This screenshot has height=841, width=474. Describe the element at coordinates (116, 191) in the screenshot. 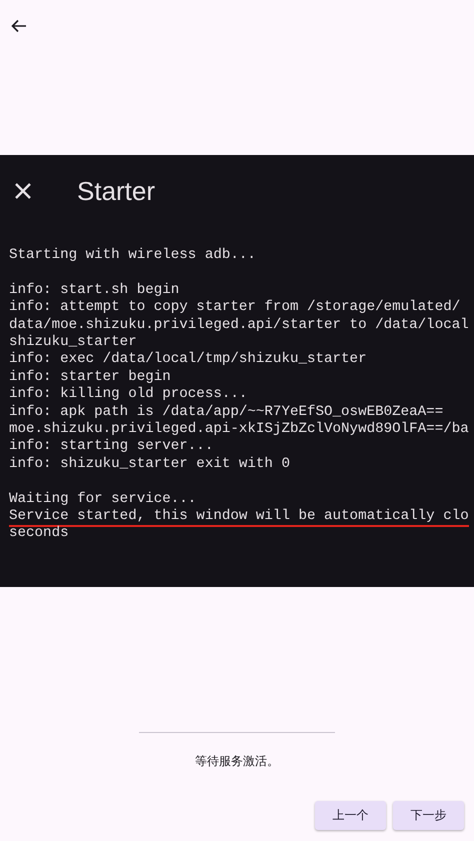

I see `dialog-title: Starter` at that location.